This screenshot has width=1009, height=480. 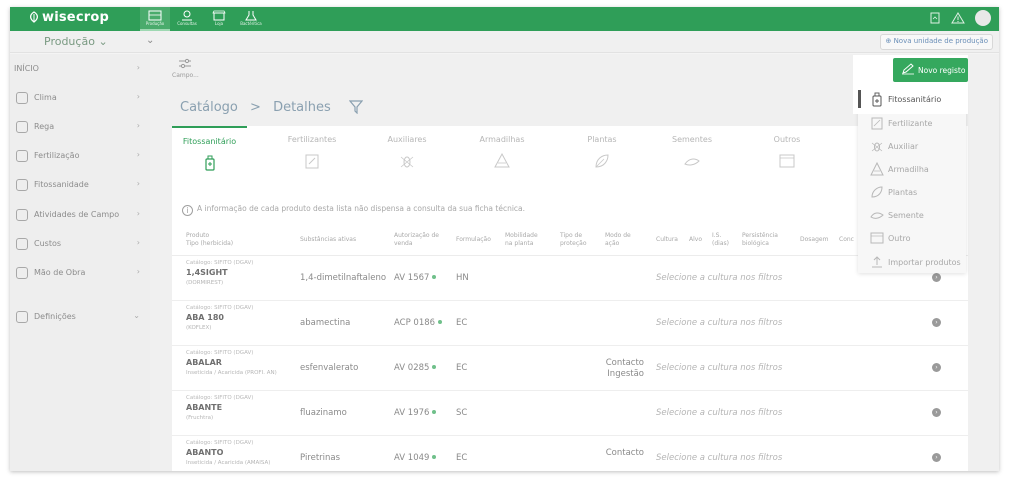 What do you see at coordinates (210, 243) in the screenshot?
I see `th-tipo-label: Tipo (herbicida)` at bounding box center [210, 243].